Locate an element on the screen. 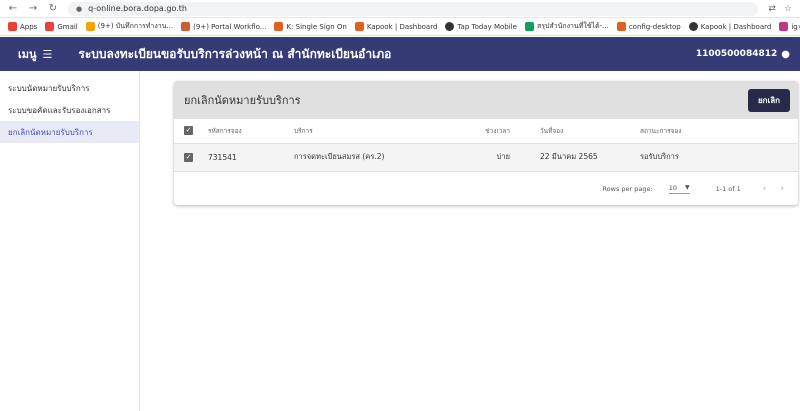 The height and width of the screenshot is (411, 800). sidebar-item-appointment: ระบบนัดหมายรับบริการ is located at coordinates (69, 88).